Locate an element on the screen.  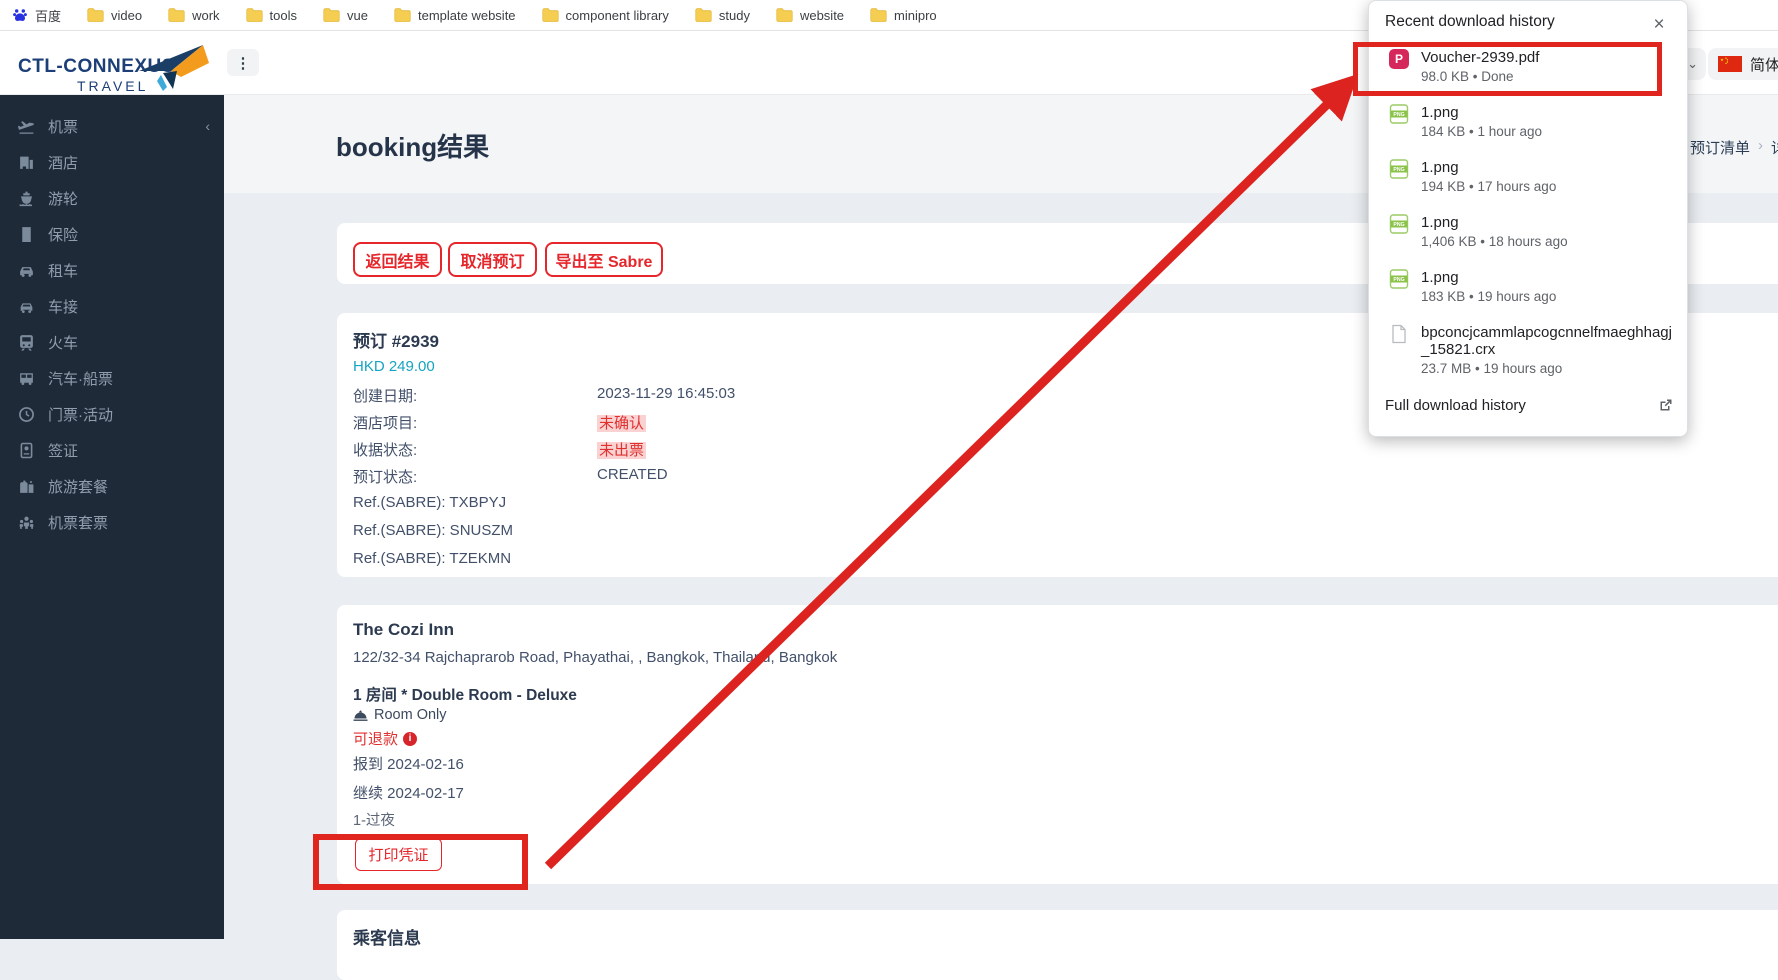
row-label: 预订状态: is located at coordinates (385, 477).